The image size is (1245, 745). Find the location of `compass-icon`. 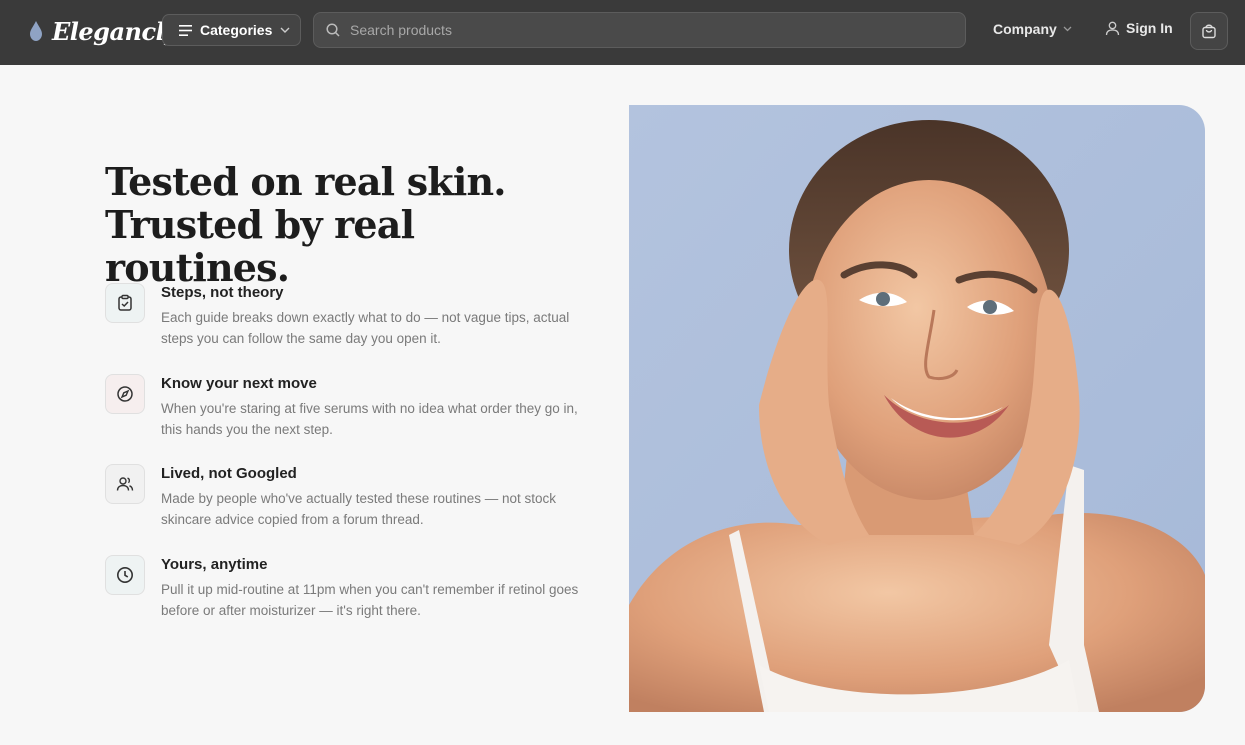

compass-icon is located at coordinates (125, 394).